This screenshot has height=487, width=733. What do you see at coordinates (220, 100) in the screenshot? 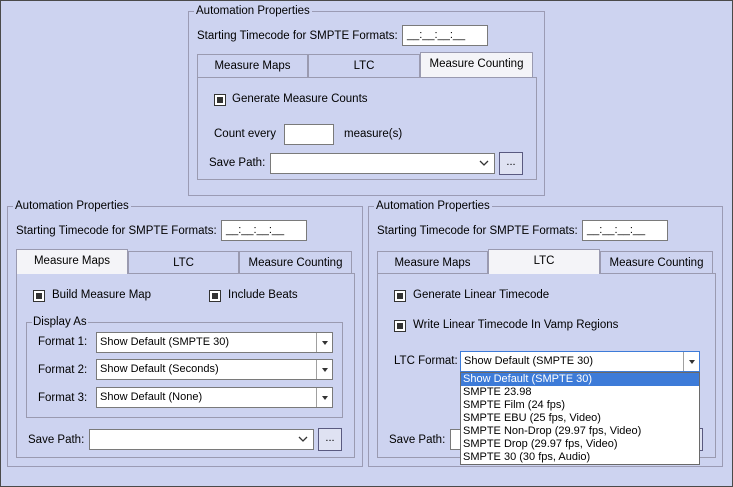
I see `generate-measure-counts-checkbox` at bounding box center [220, 100].